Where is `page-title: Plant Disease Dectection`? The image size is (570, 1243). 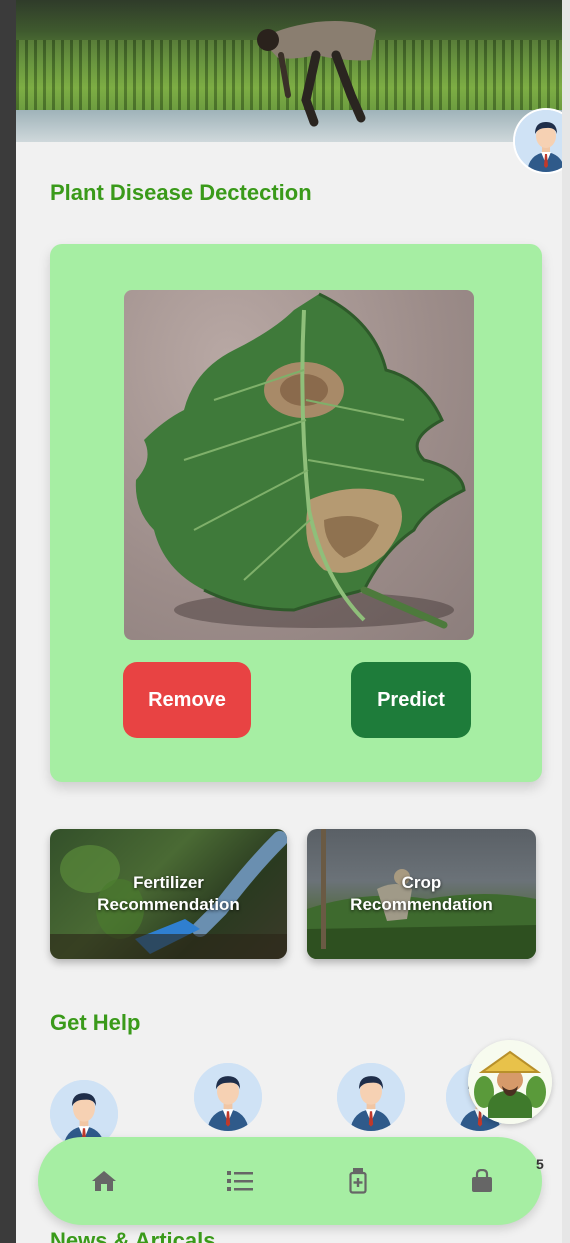 page-title: Plant Disease Dectection is located at coordinates (181, 192).